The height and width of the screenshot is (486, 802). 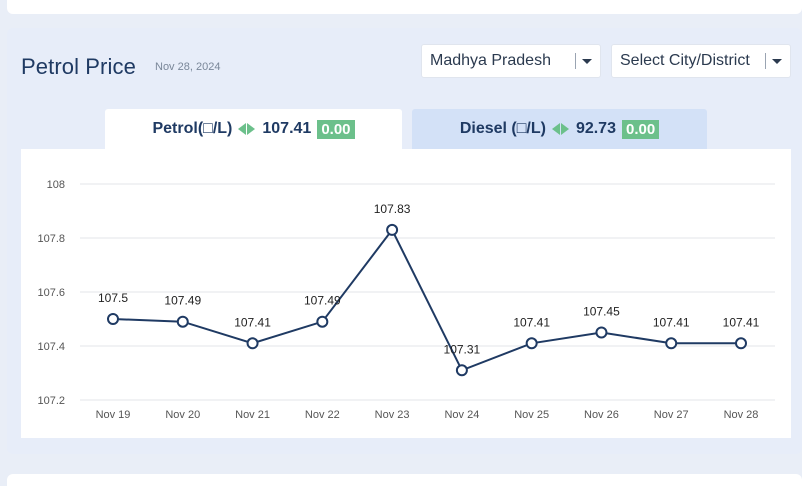 I want to click on city-select: Select City/District, so click(x=701, y=61).